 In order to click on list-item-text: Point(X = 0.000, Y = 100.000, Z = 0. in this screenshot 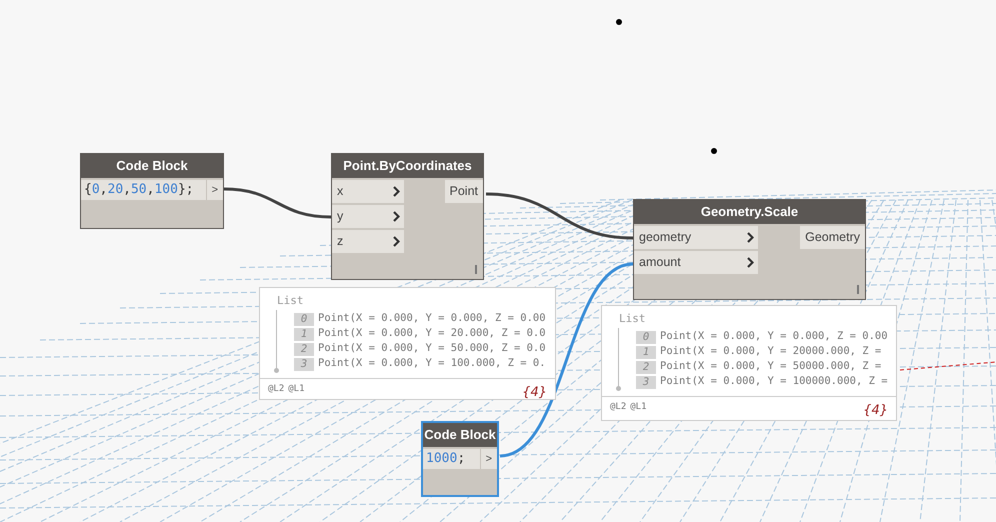, I will do `click(432, 364)`.